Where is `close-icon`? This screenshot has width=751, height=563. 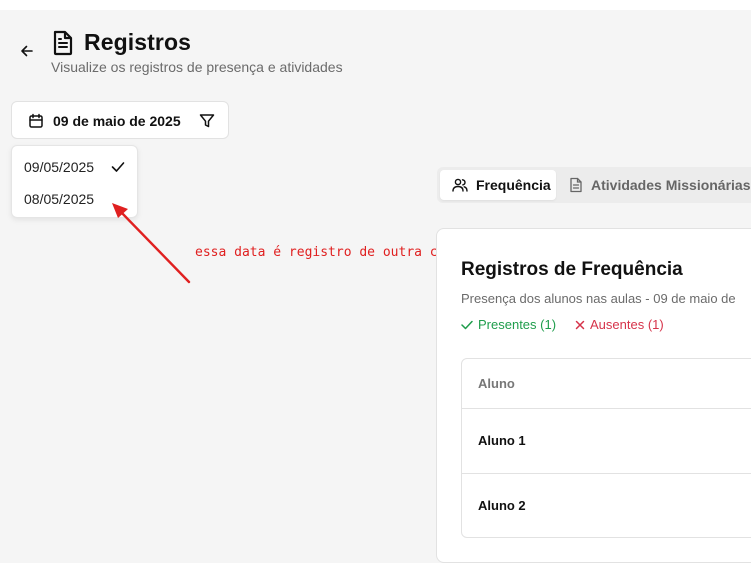
close-icon is located at coordinates (580, 324).